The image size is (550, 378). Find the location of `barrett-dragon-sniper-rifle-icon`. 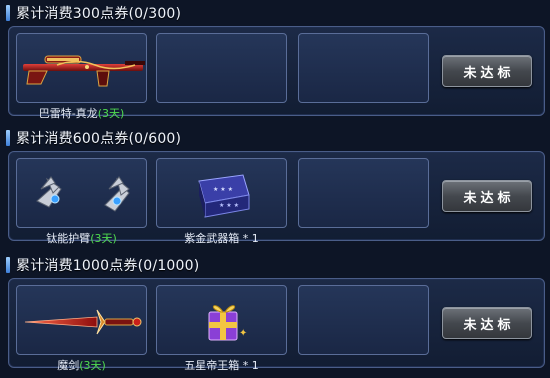

barrett-dragon-sniper-rifle-icon is located at coordinates (84, 71).